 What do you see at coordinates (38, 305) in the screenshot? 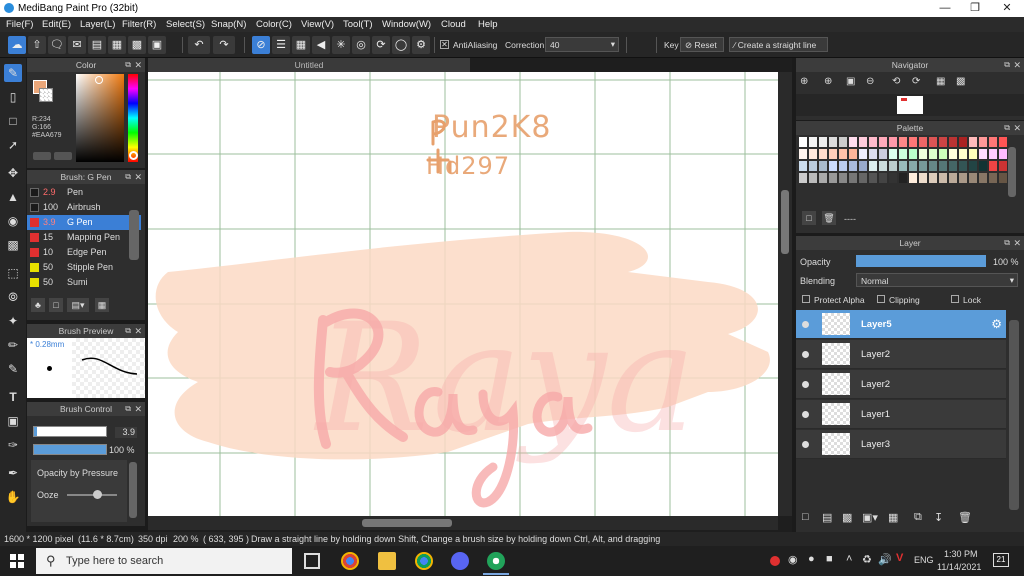
I see `add-brush-icon: ♣` at bounding box center [38, 305].